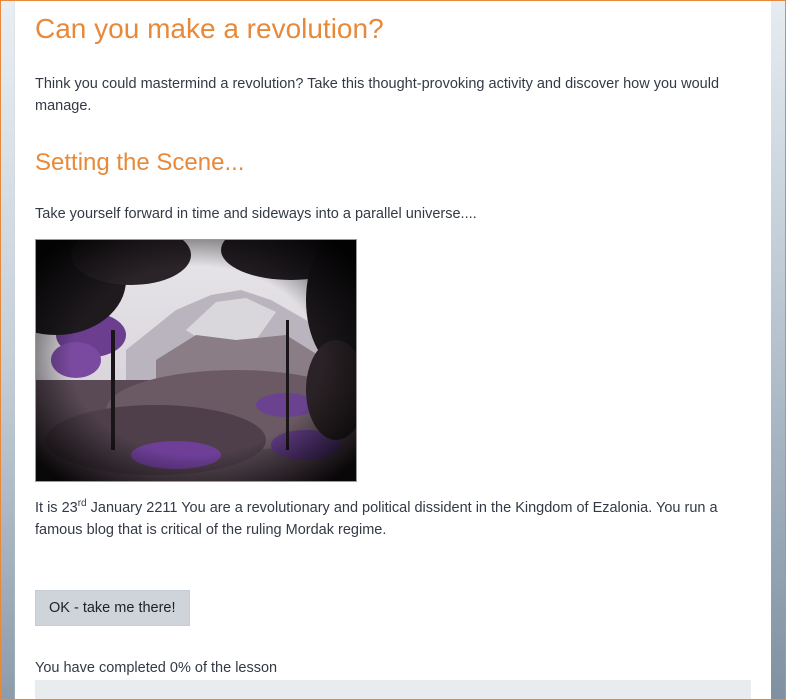 This screenshot has width=786, height=700. I want to click on story-date-ordinal: rd, so click(82, 504).